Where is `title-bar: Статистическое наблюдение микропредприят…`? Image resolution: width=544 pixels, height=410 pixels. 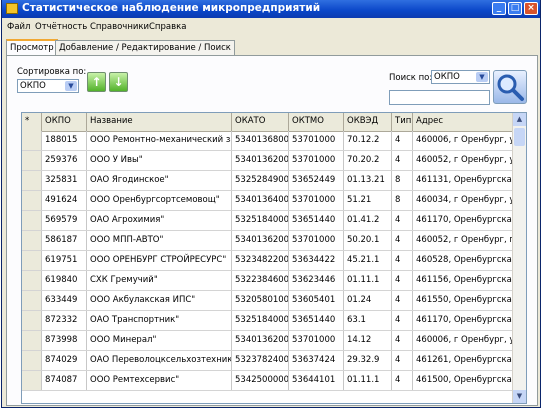
title-bar: Статистическое наблюдение микропредприят… is located at coordinates (271, 9).